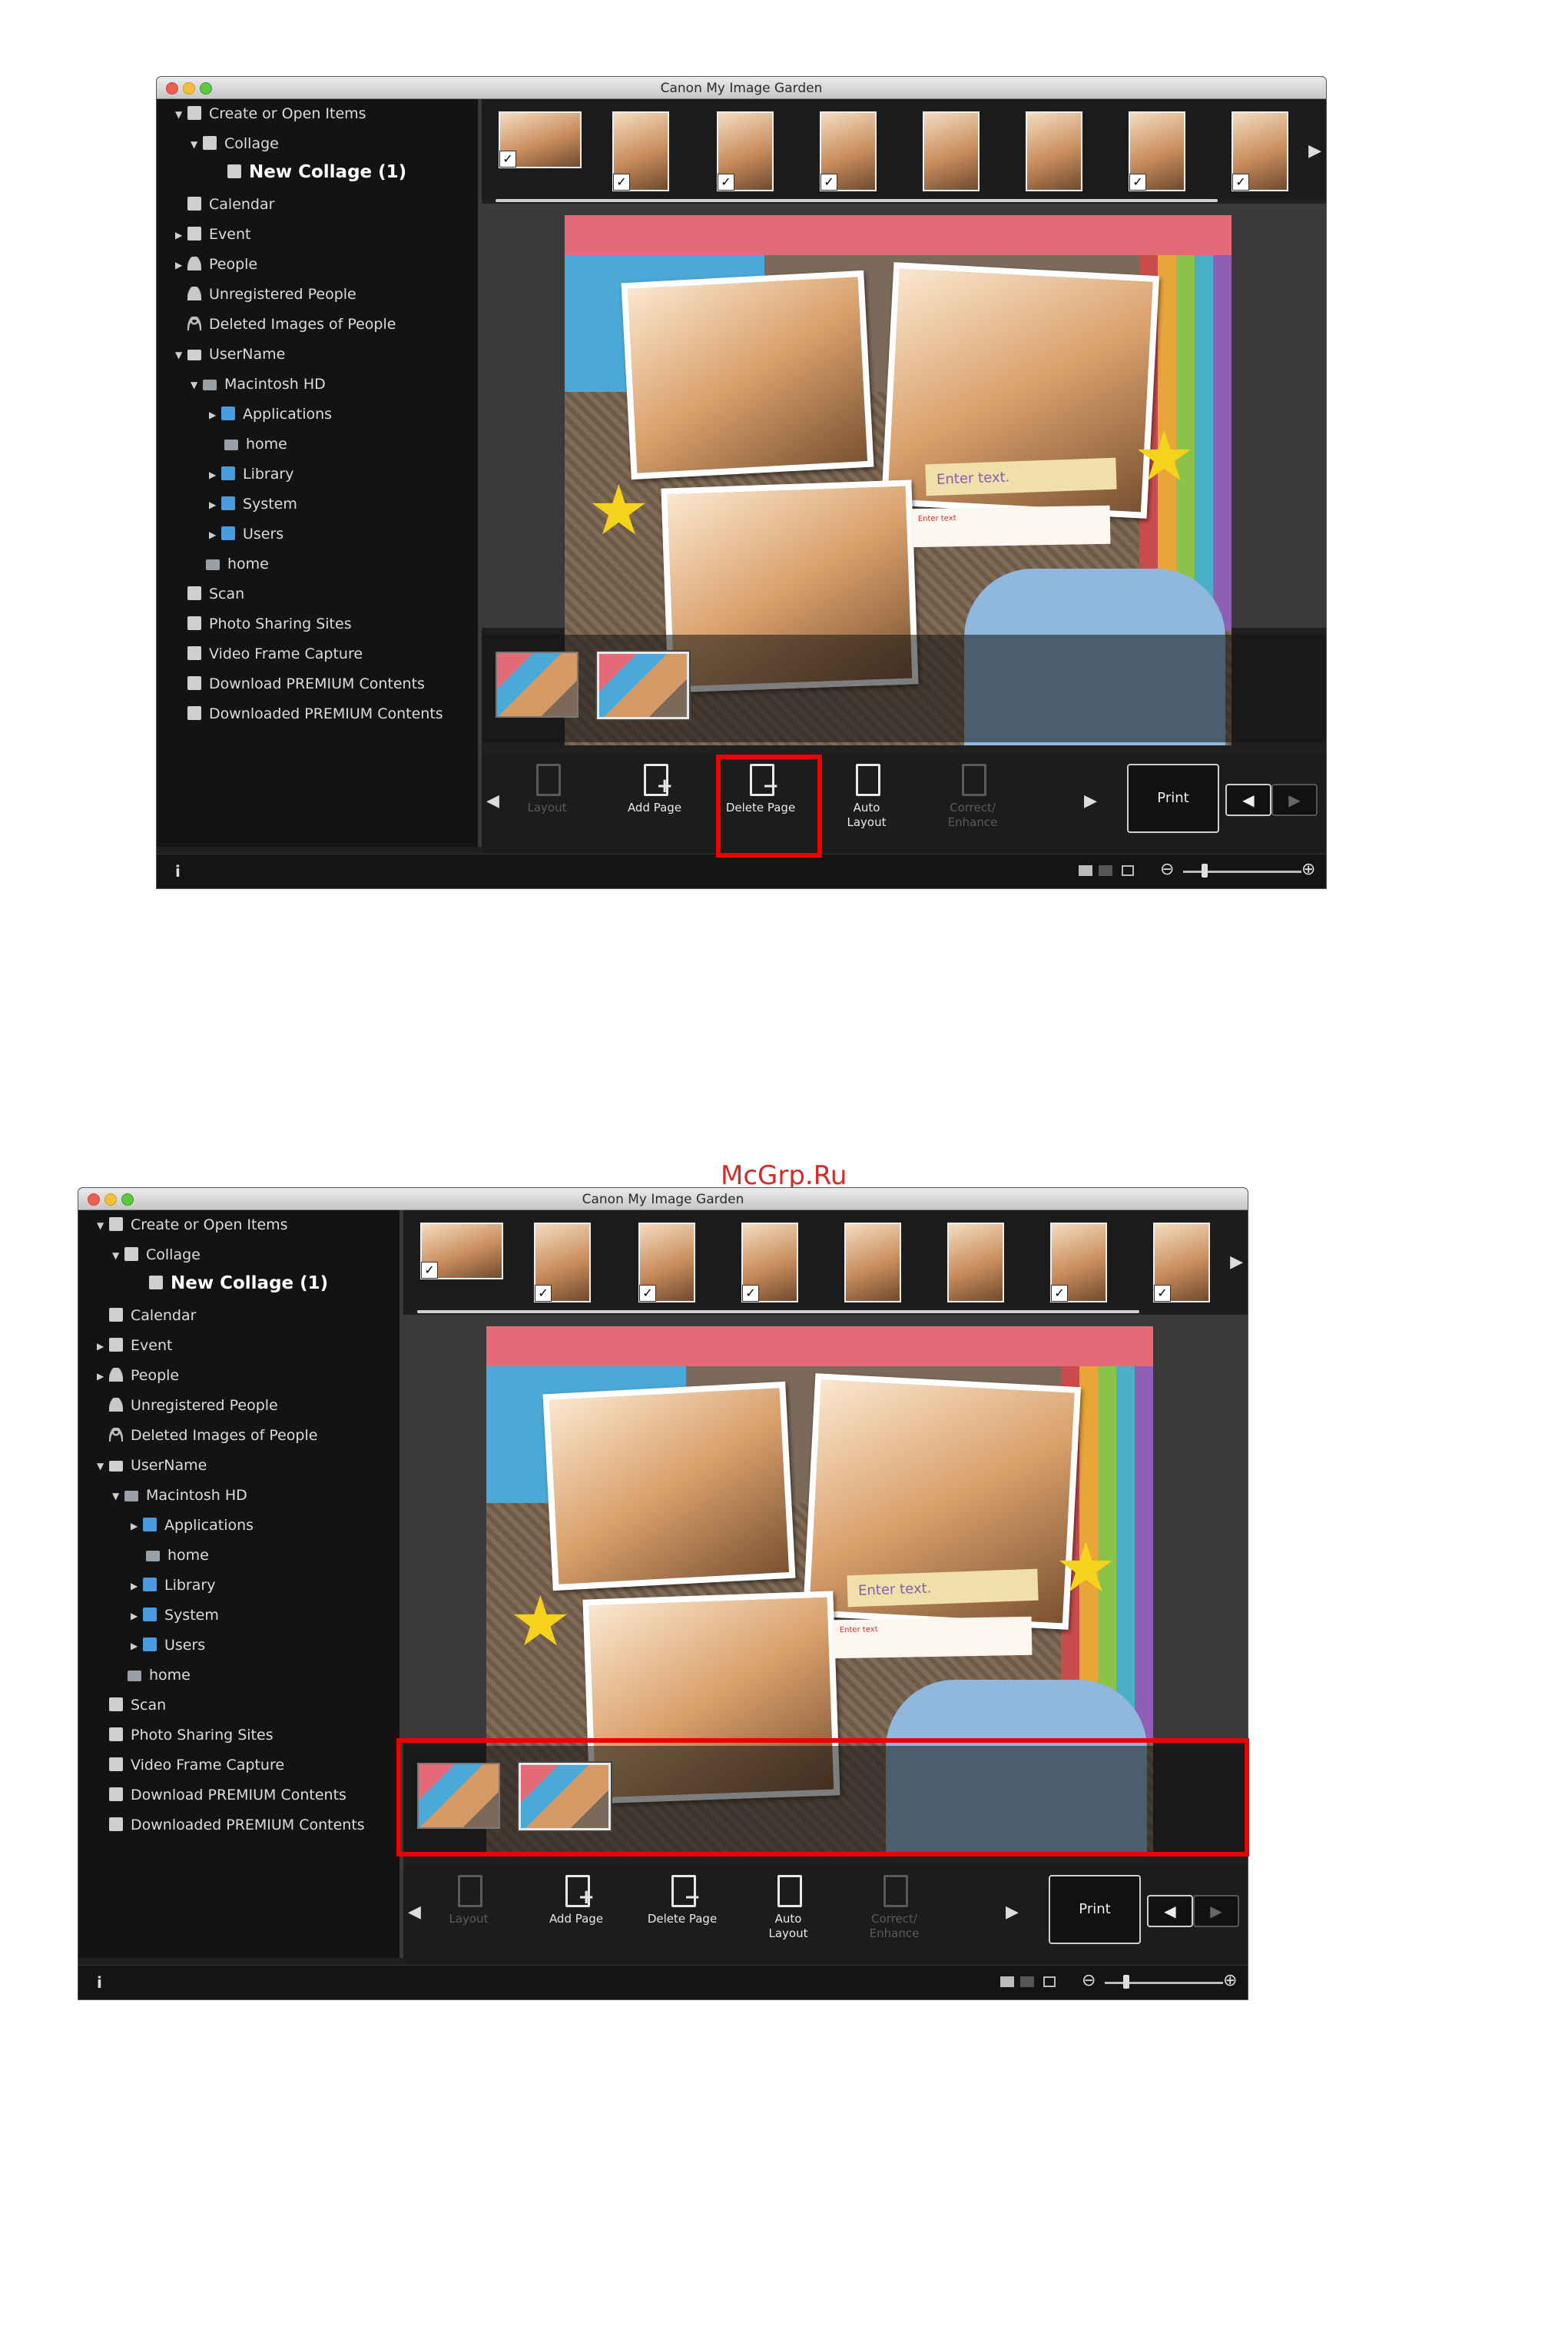  I want to click on sidebar-item-library: ▶ Library, so click(173, 1585).